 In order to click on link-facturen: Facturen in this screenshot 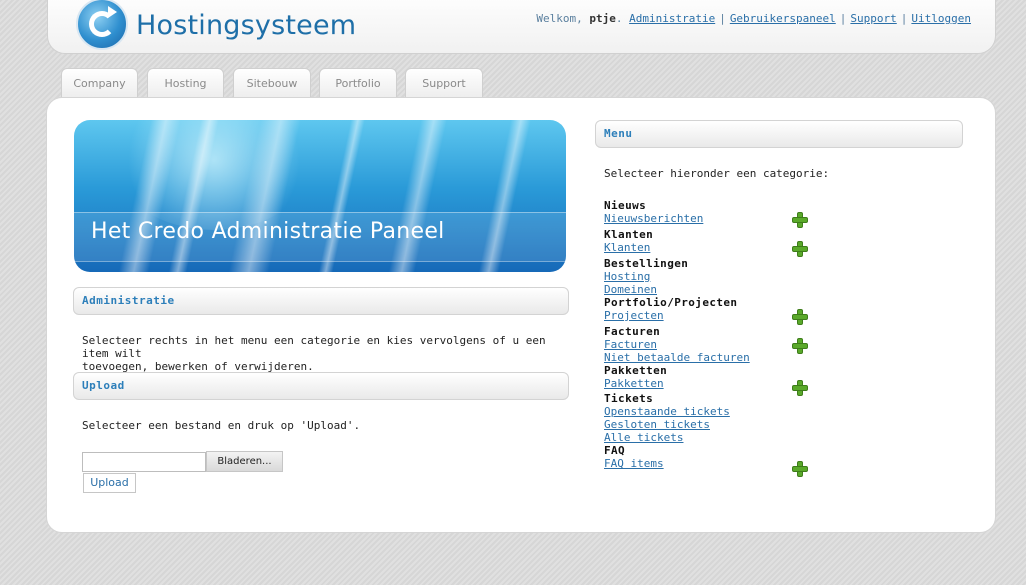, I will do `click(714, 344)`.